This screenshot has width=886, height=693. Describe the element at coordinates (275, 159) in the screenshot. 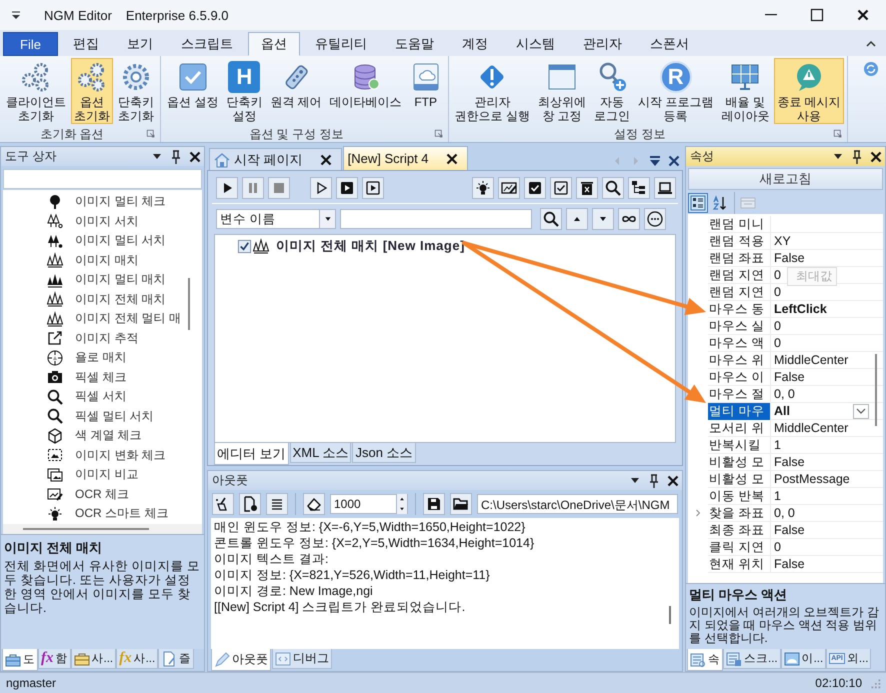

I see `document-tab: 시작 페이지` at that location.